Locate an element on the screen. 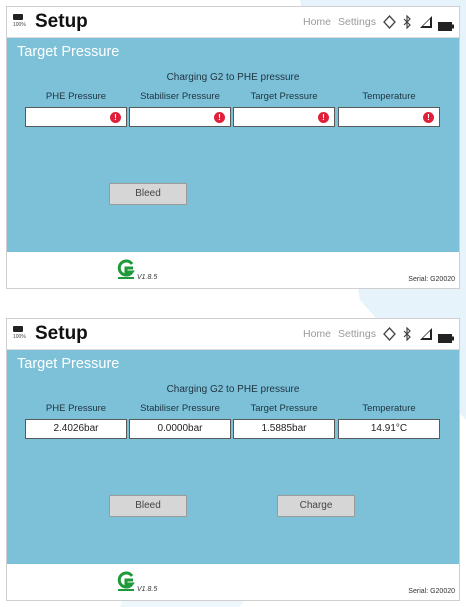 Image resolution: width=466 pixels, height=607 pixels. charge-button: Charge is located at coordinates (316, 506).